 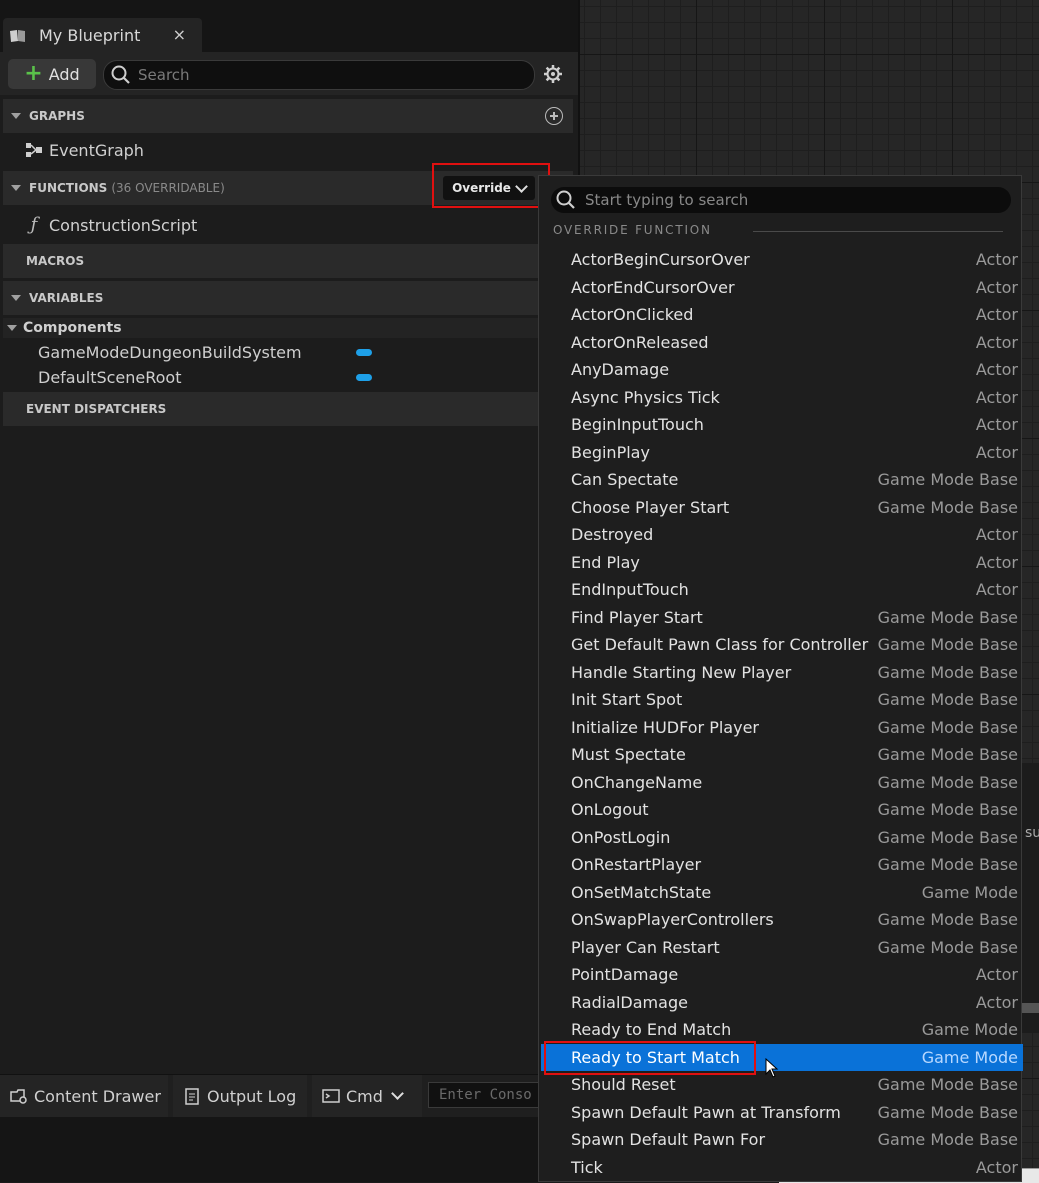 What do you see at coordinates (782, 452) in the screenshot?
I see `override-function-item: BeginPlay Actor` at bounding box center [782, 452].